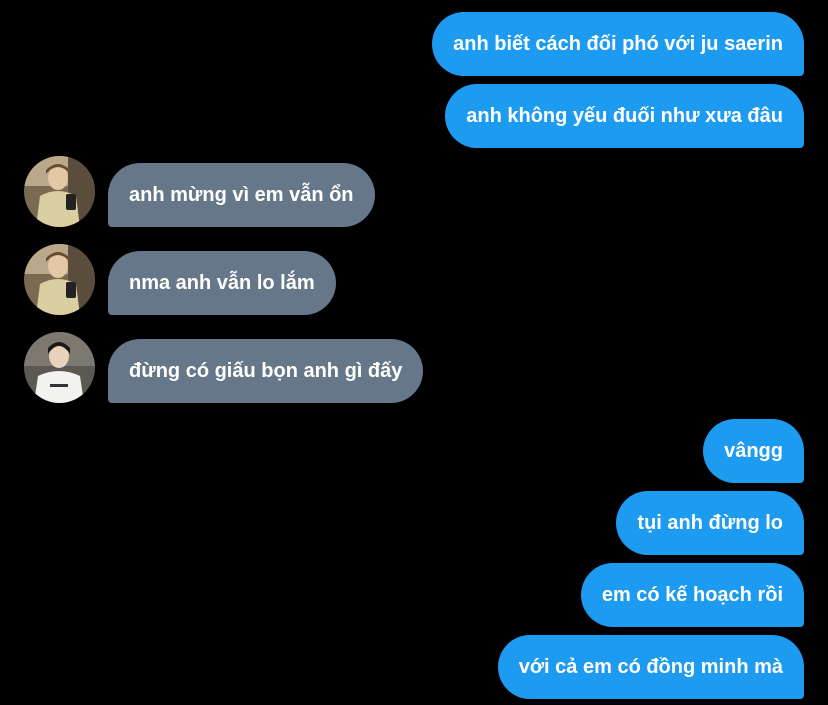  I want to click on message-text: anh mừng vì em vẫn ổn, so click(241, 195).